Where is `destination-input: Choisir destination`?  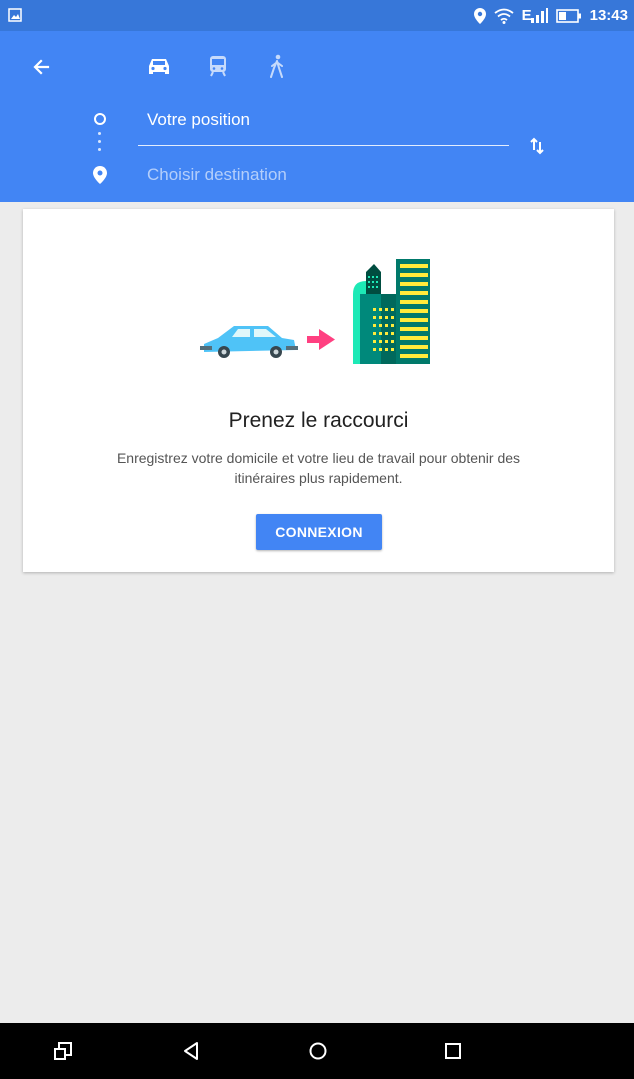
destination-input: Choisir destination is located at coordinates (328, 175).